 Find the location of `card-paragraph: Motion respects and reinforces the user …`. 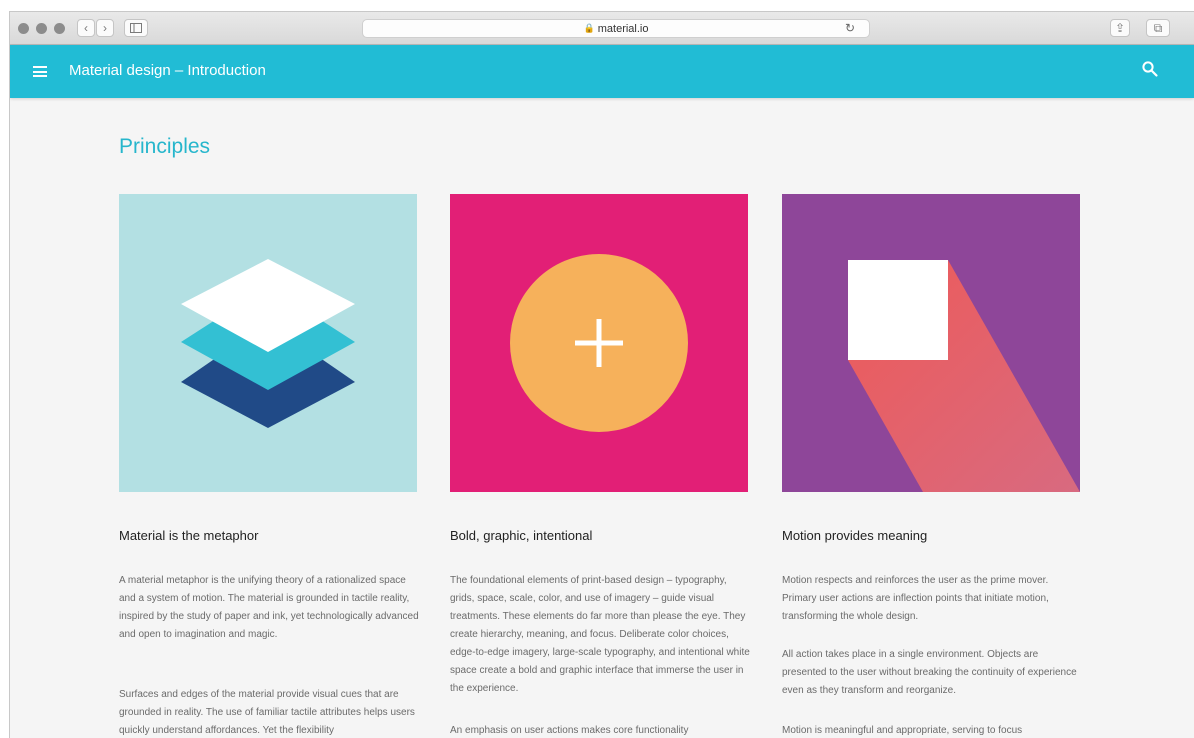

card-paragraph: Motion respects and reinforces the user … is located at coordinates (915, 598).